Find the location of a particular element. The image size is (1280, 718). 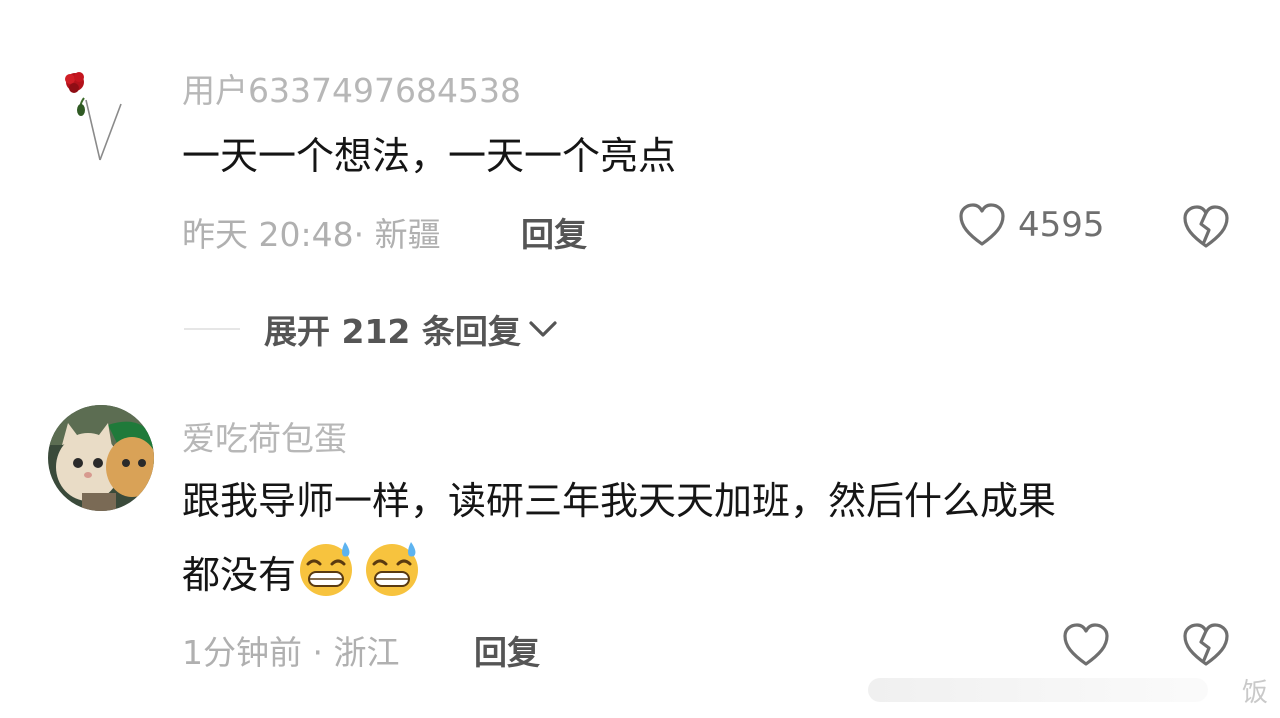

username: 用户6337497684538 is located at coordinates (351, 88).